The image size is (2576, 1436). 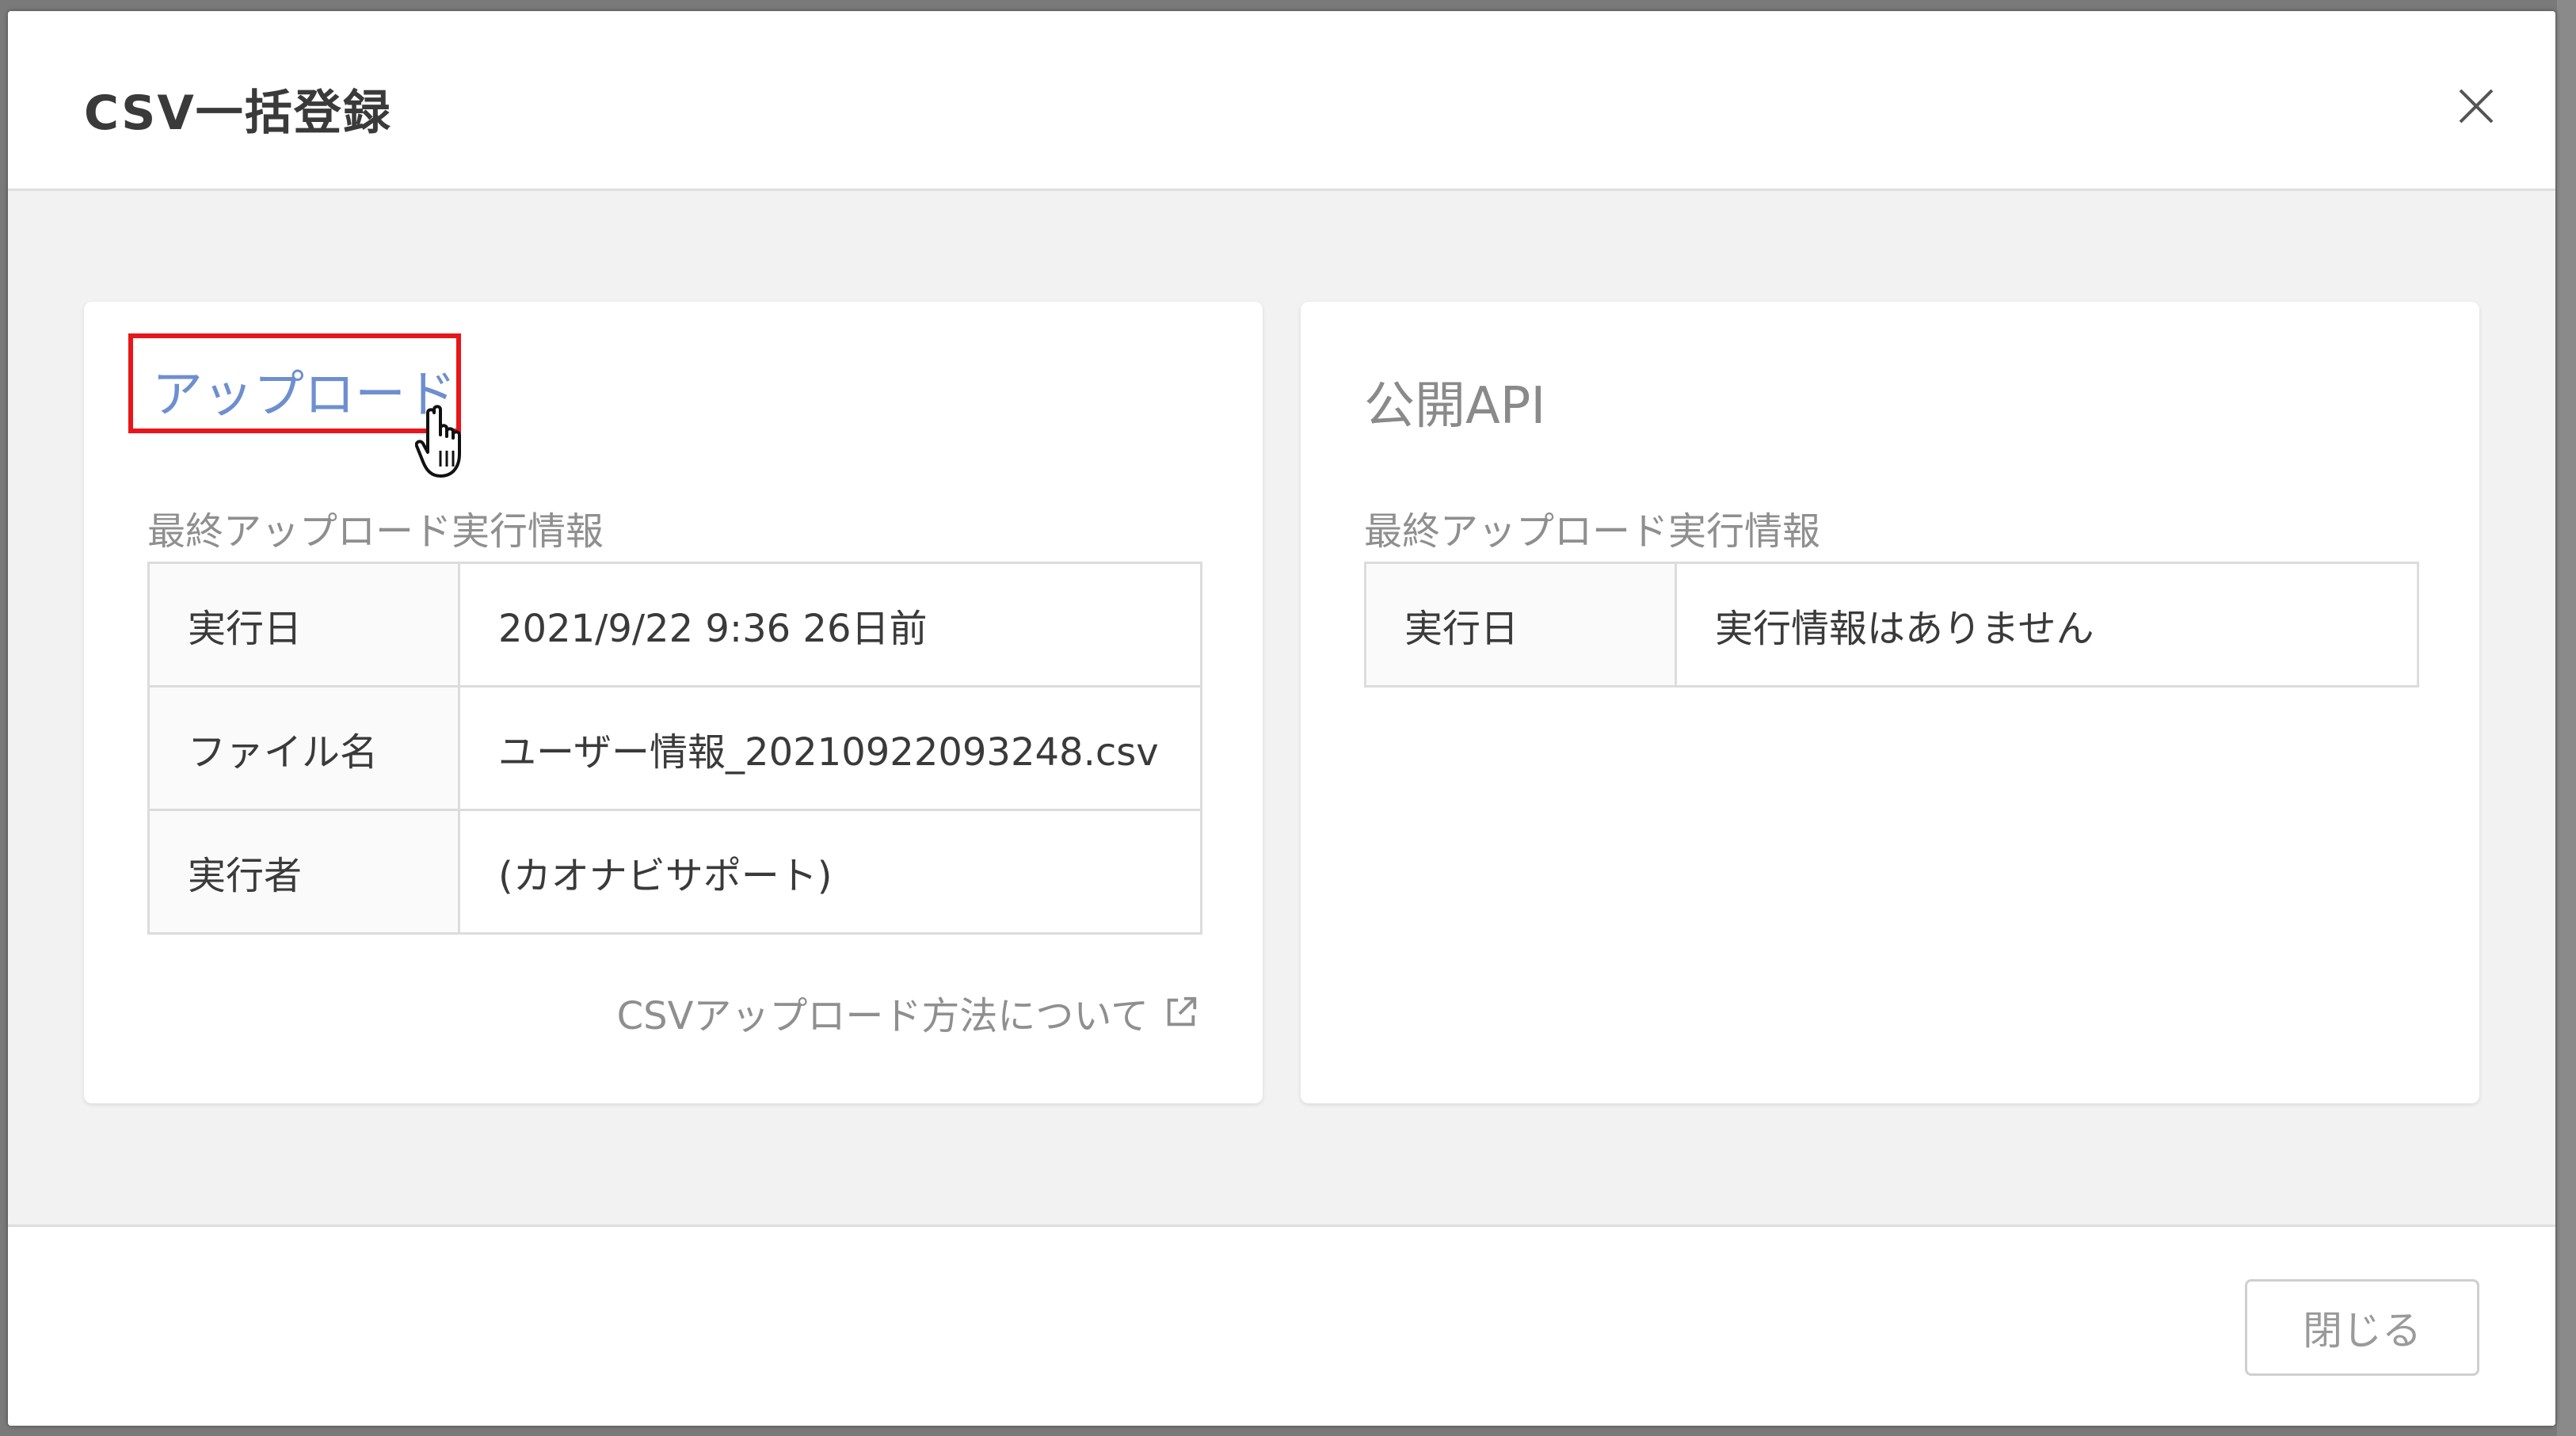 I want to click on api-info-table: 実行日 実行情報はありません, so click(x=1891, y=625).